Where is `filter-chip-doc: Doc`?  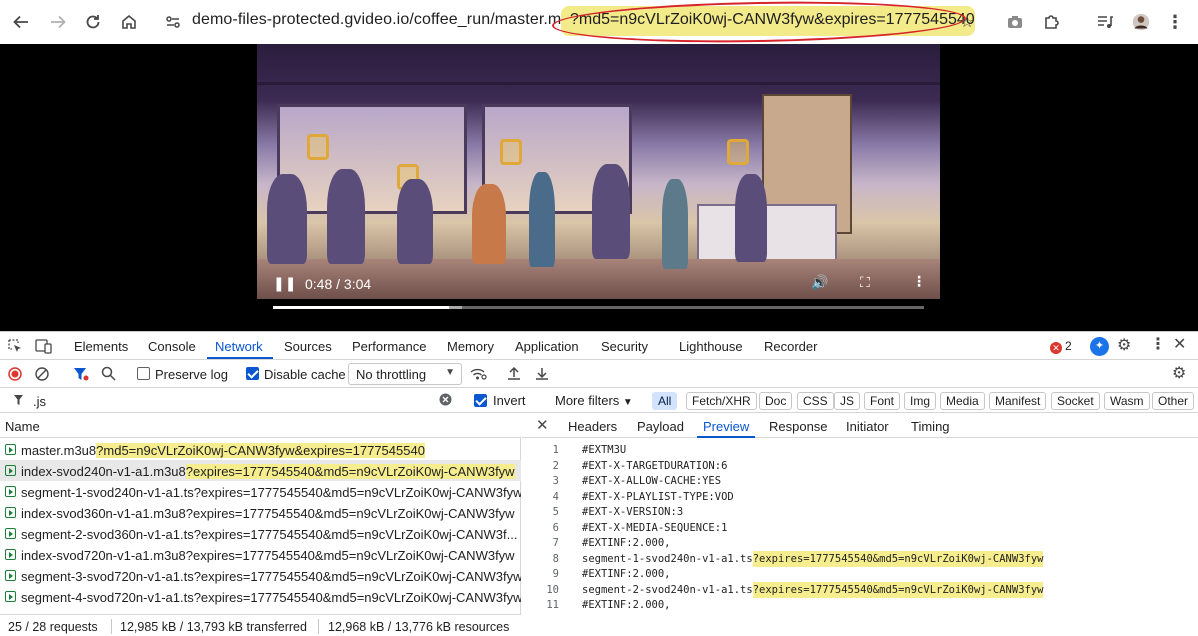
filter-chip-doc: Doc is located at coordinates (776, 401).